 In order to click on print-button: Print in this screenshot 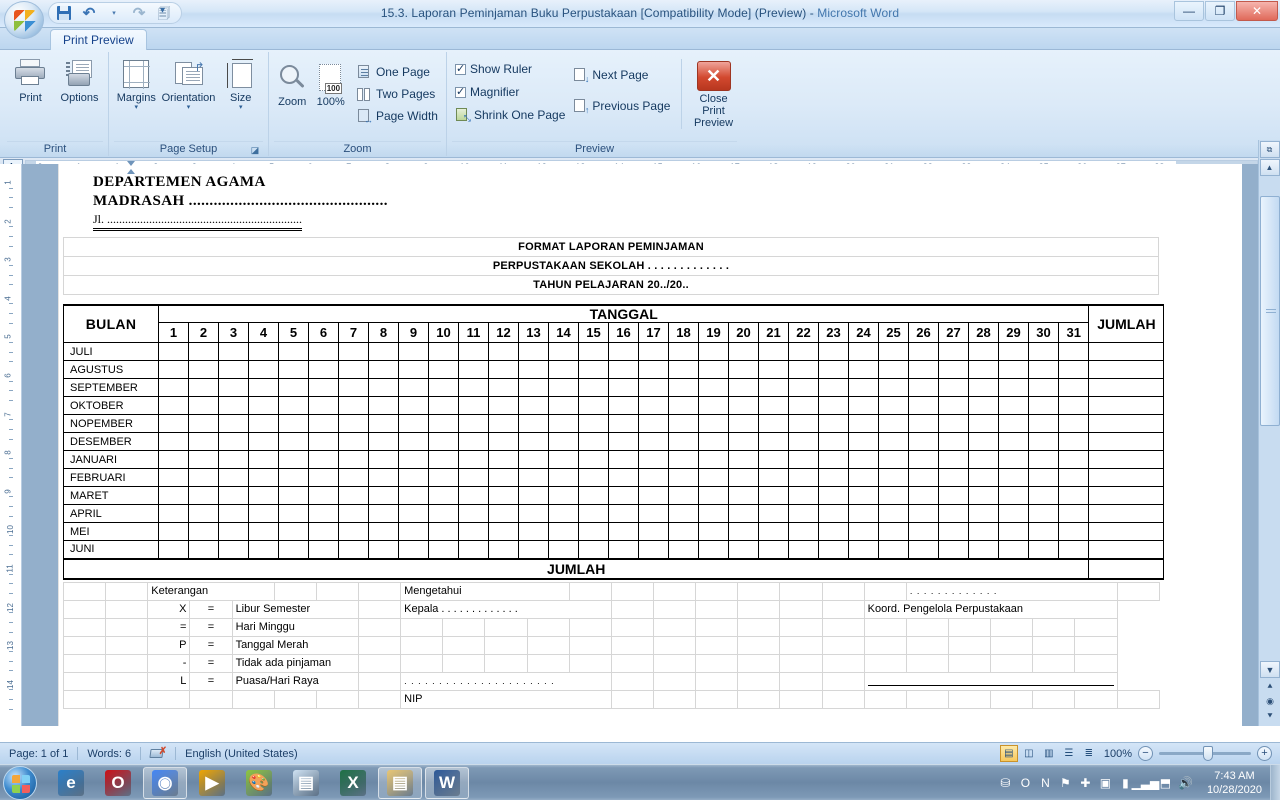, I will do `click(30, 81)`.